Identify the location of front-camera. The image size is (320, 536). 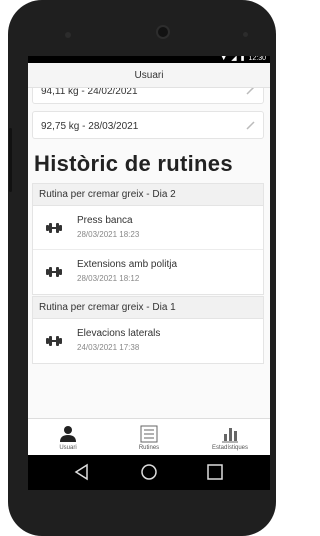
(163, 32).